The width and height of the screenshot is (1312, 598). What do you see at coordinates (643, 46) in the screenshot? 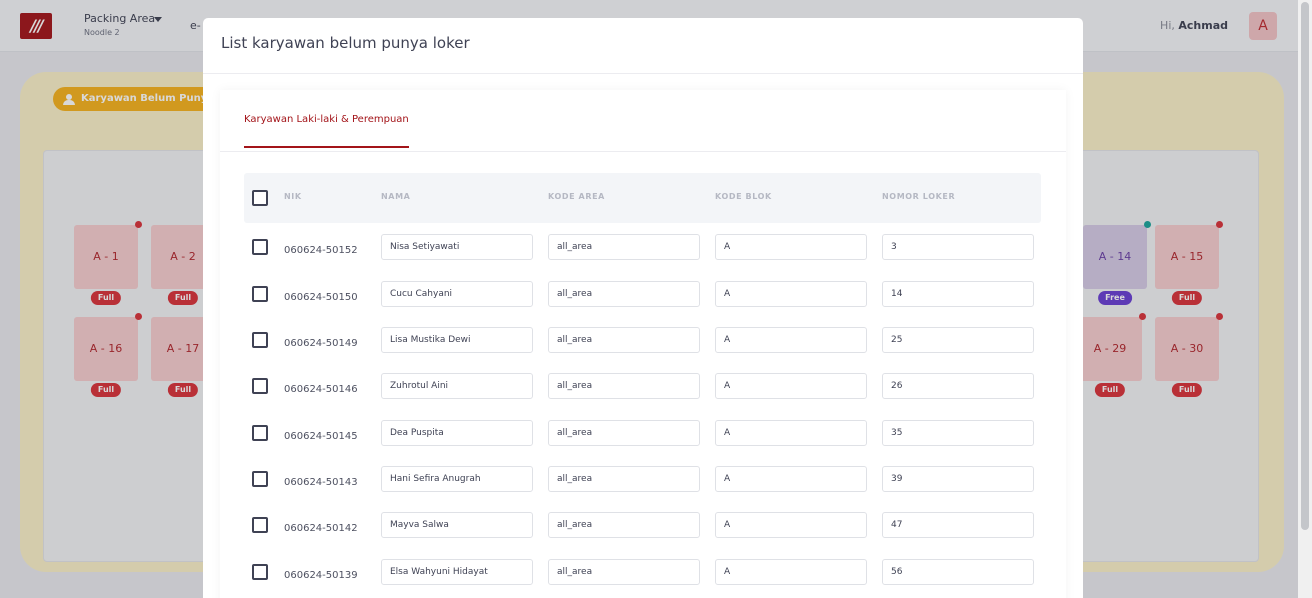
I see `modal-header: List karyawan belum punya loker` at bounding box center [643, 46].